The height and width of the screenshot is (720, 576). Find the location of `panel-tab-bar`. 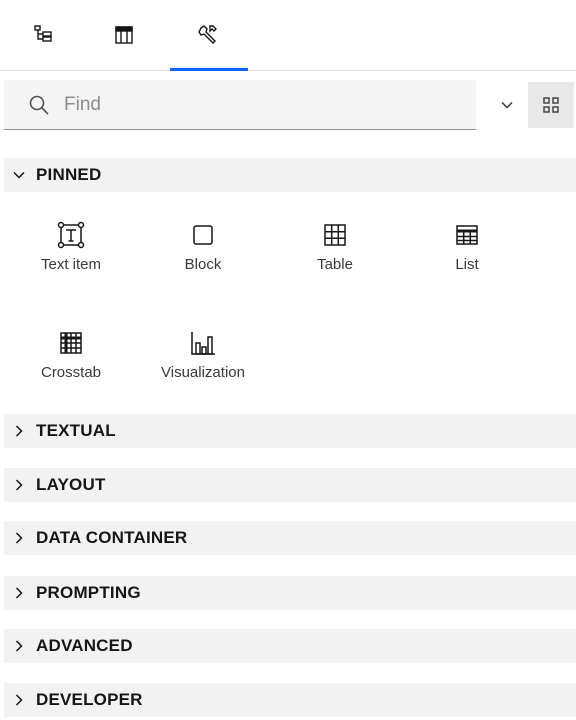

panel-tab-bar is located at coordinates (288, 35).